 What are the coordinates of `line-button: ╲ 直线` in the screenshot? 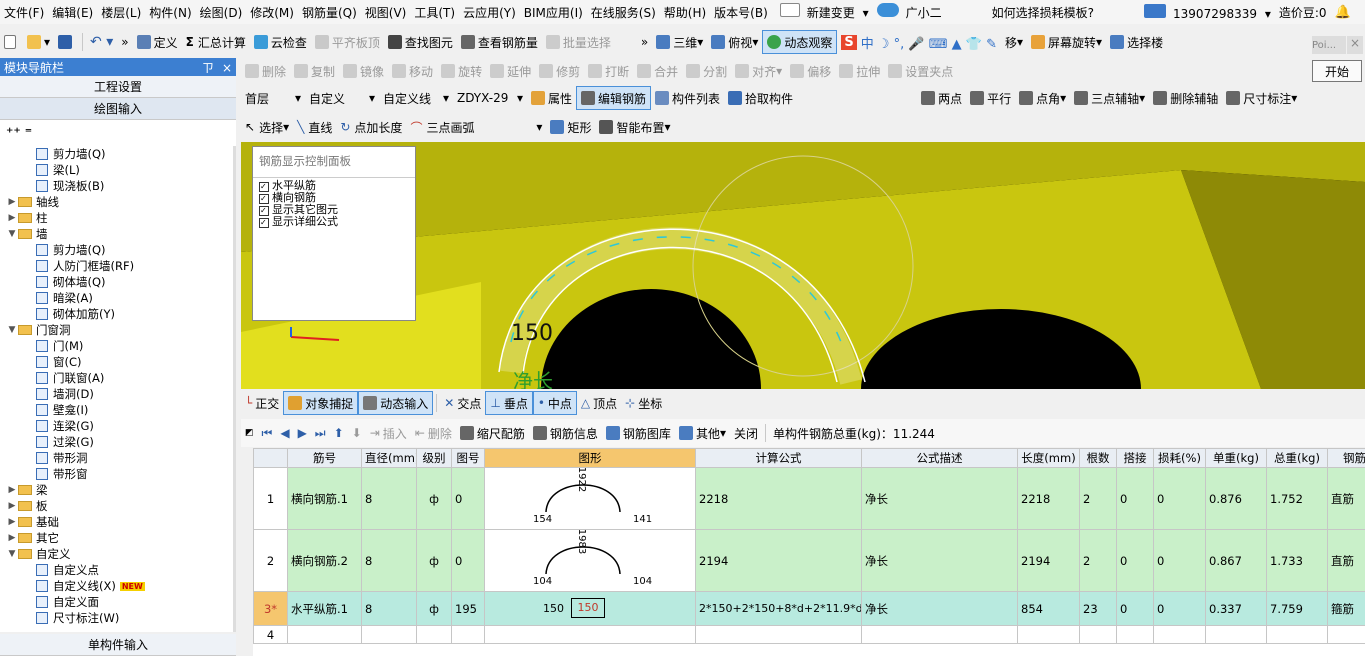 It's located at (314, 127).